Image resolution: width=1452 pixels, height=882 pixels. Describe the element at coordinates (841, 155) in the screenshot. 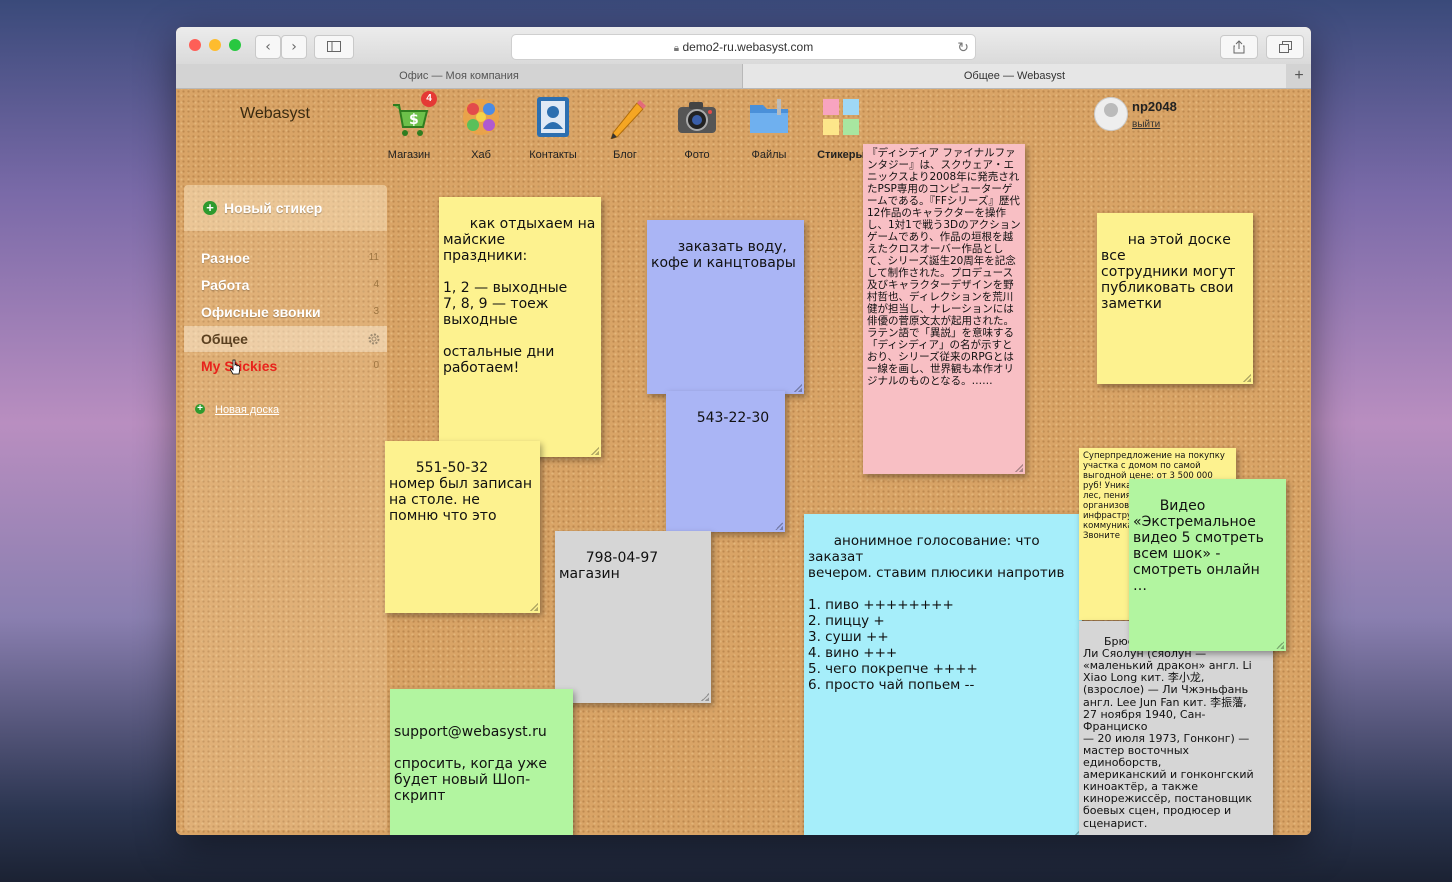

I see `app-label: Стикеры` at that location.